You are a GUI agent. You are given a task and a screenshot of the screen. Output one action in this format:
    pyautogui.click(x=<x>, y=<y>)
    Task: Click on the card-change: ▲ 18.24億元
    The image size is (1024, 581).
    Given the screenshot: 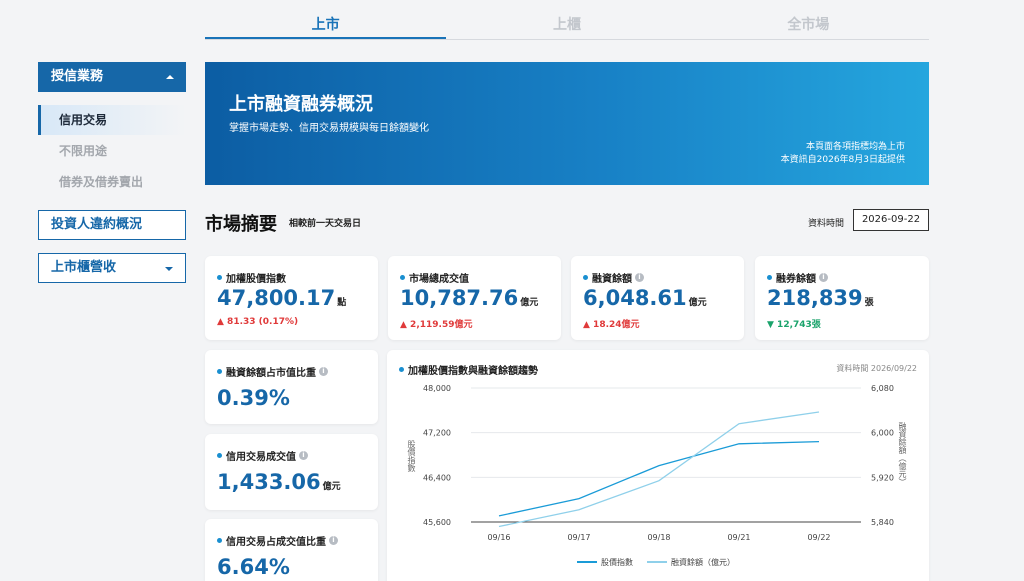 What is the action you would take?
    pyautogui.click(x=611, y=325)
    